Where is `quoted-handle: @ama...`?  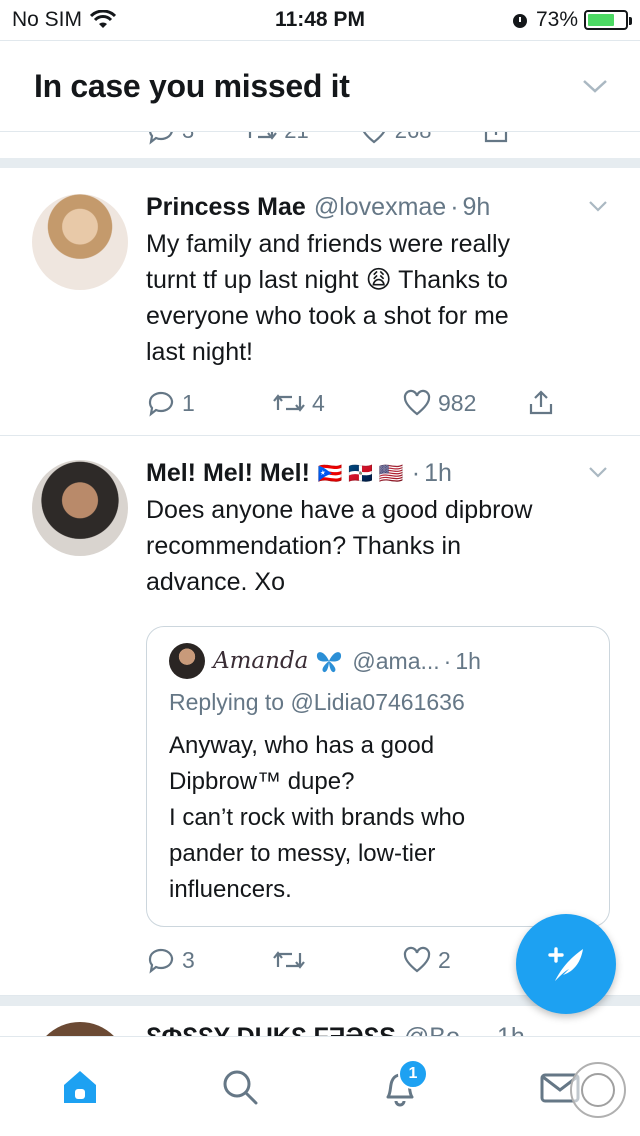
quoted-handle: @ama... is located at coordinates (396, 660).